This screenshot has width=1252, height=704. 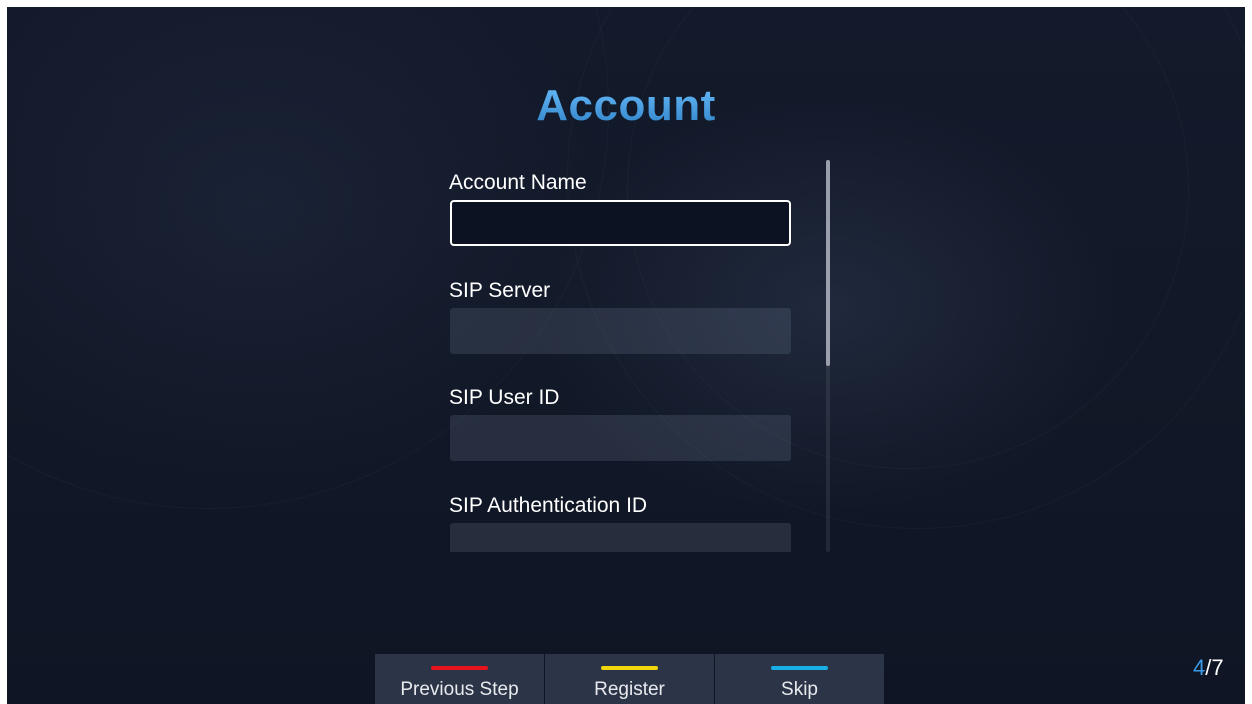 What do you see at coordinates (620, 438) in the screenshot?
I see `sip-user-id-input` at bounding box center [620, 438].